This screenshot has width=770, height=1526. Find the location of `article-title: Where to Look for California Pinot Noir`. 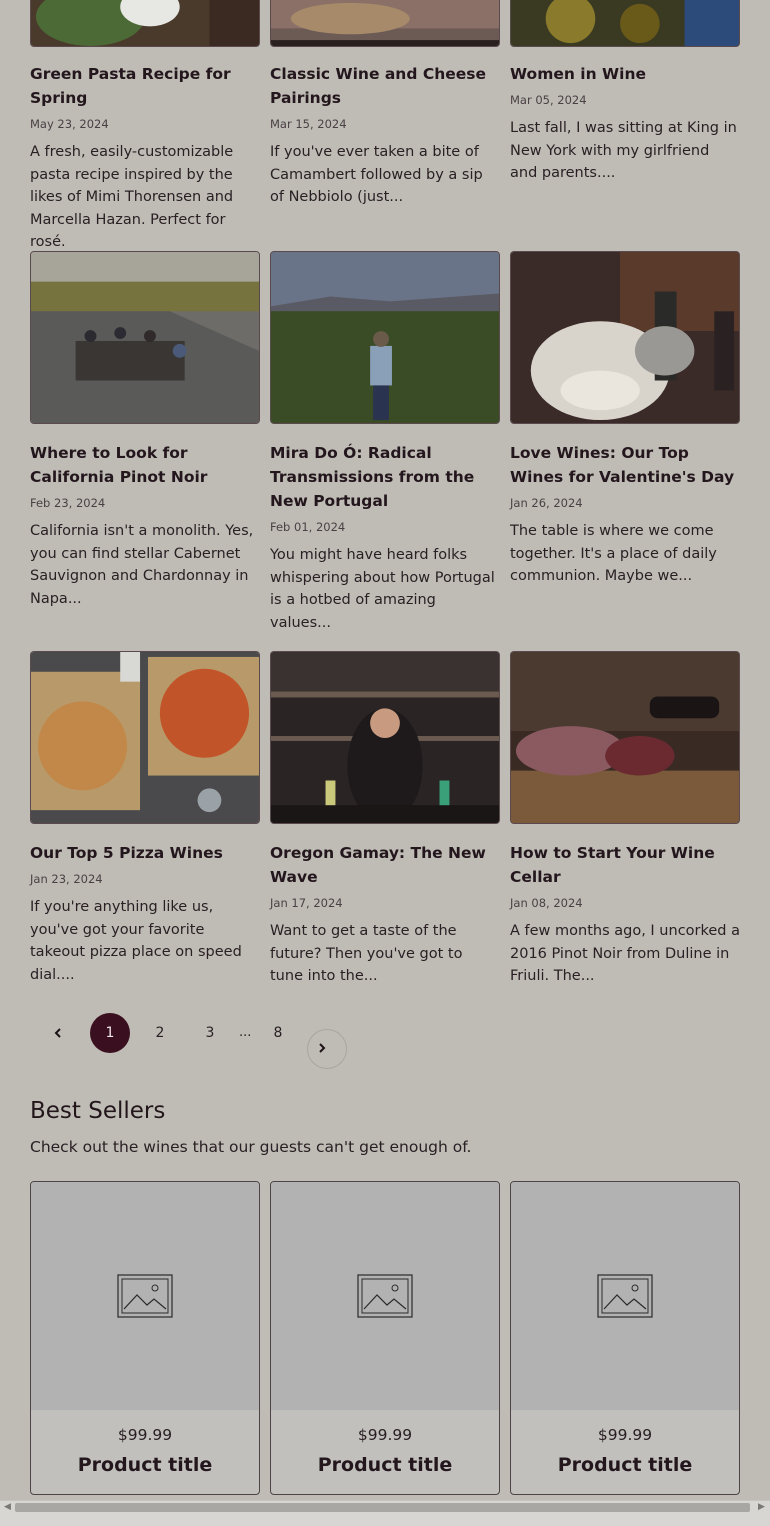

article-title: Where to Look for California Pinot Noir is located at coordinates (145, 465).